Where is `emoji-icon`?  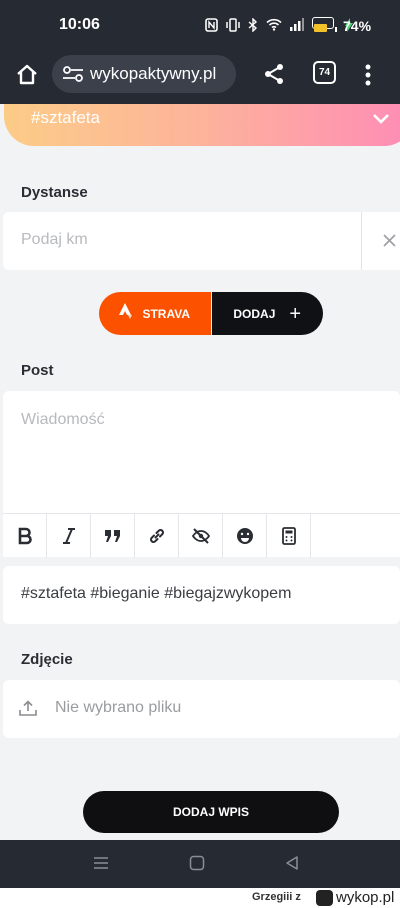 emoji-icon is located at coordinates (244, 536).